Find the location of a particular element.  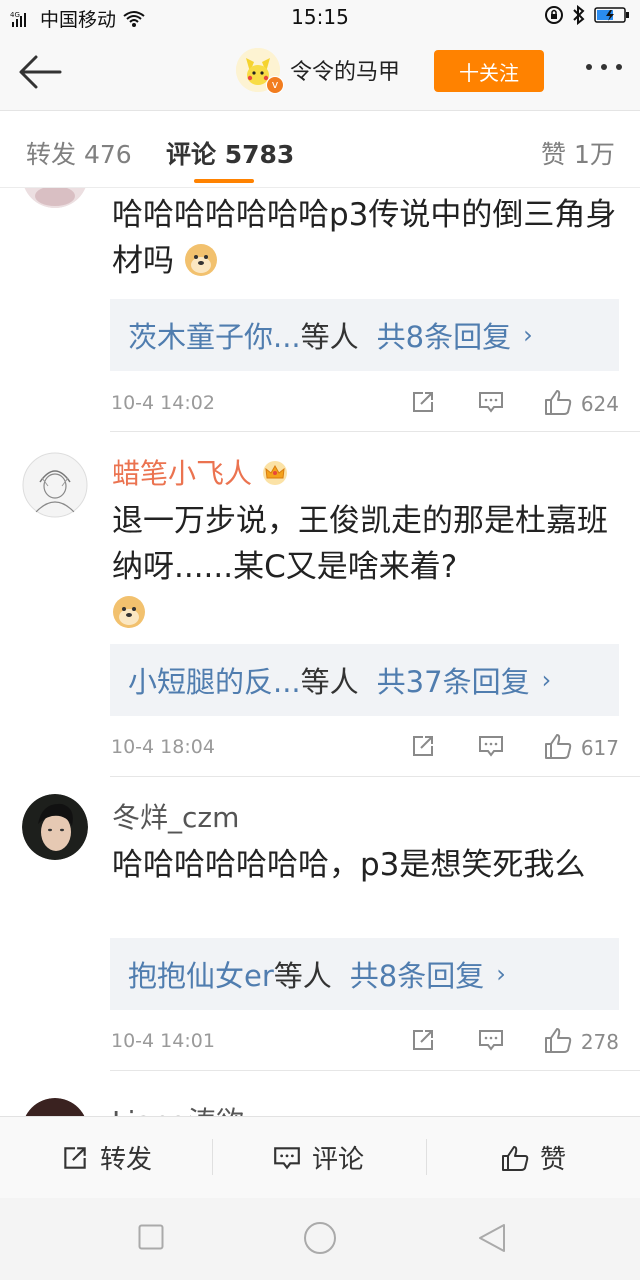

commenter-name: 蜡笔小飞人 is located at coordinates (200, 472).